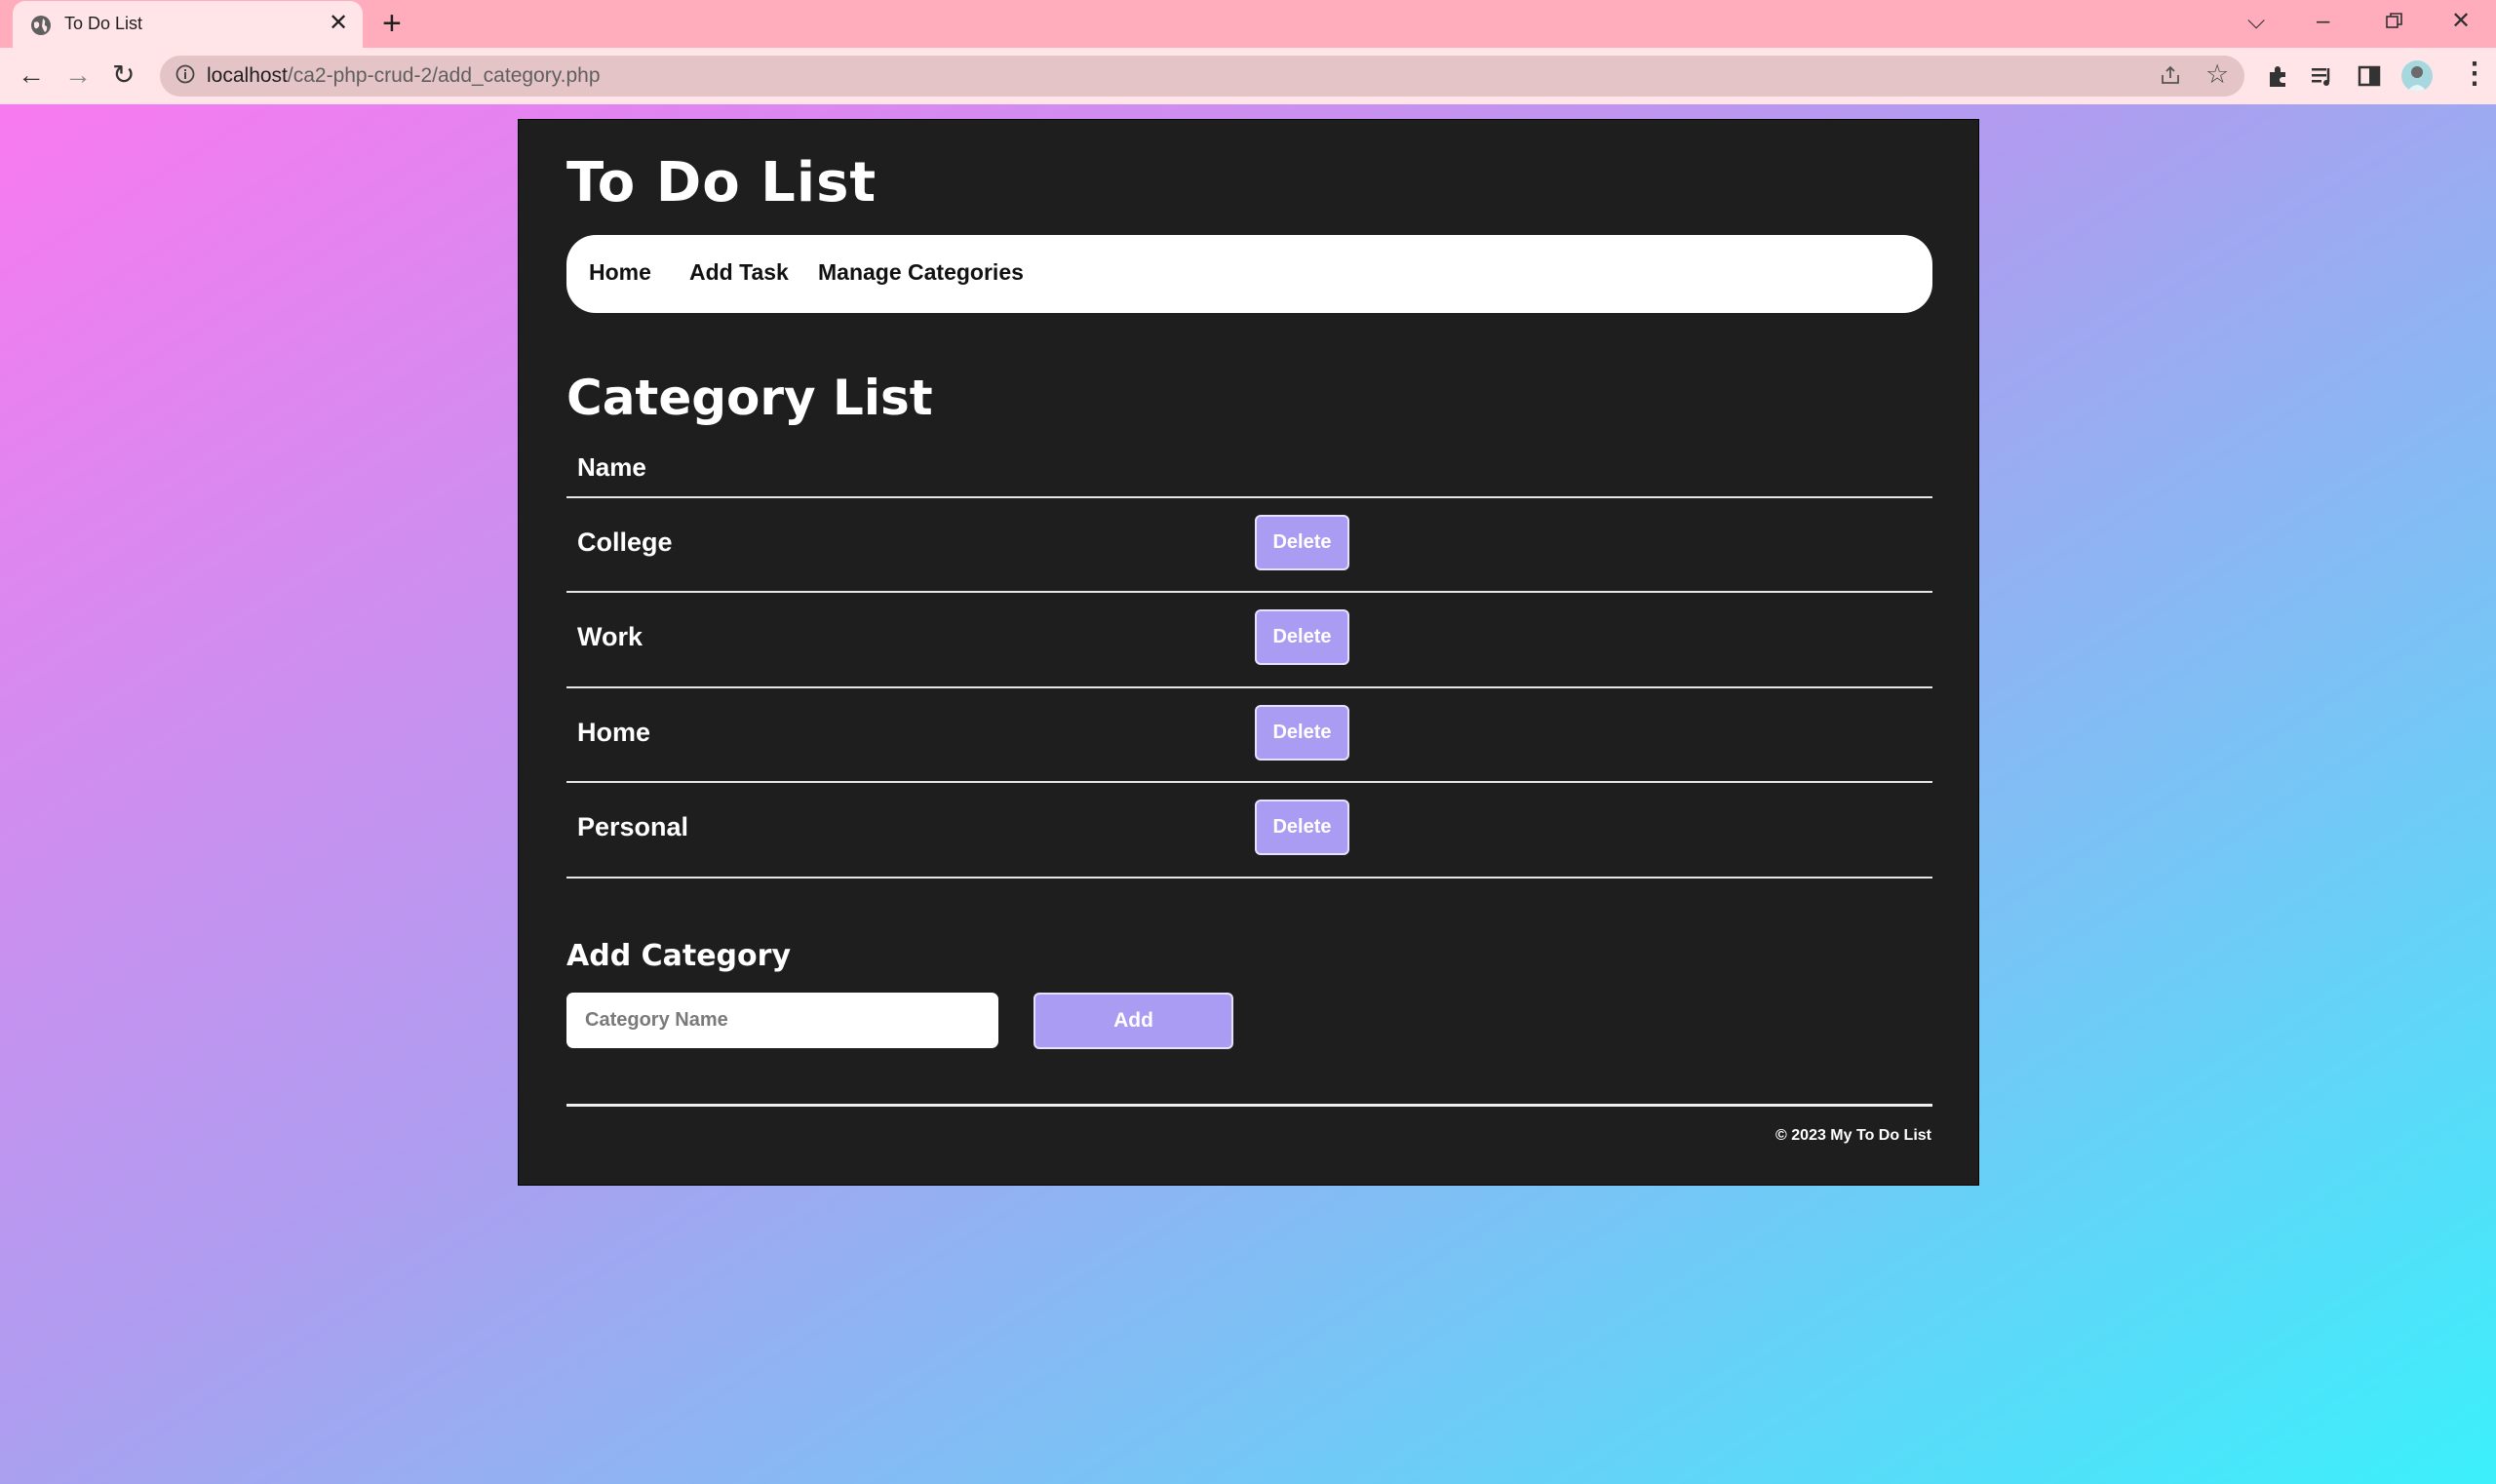  Describe the element at coordinates (722, 183) in the screenshot. I see `site-title: To Do List` at that location.